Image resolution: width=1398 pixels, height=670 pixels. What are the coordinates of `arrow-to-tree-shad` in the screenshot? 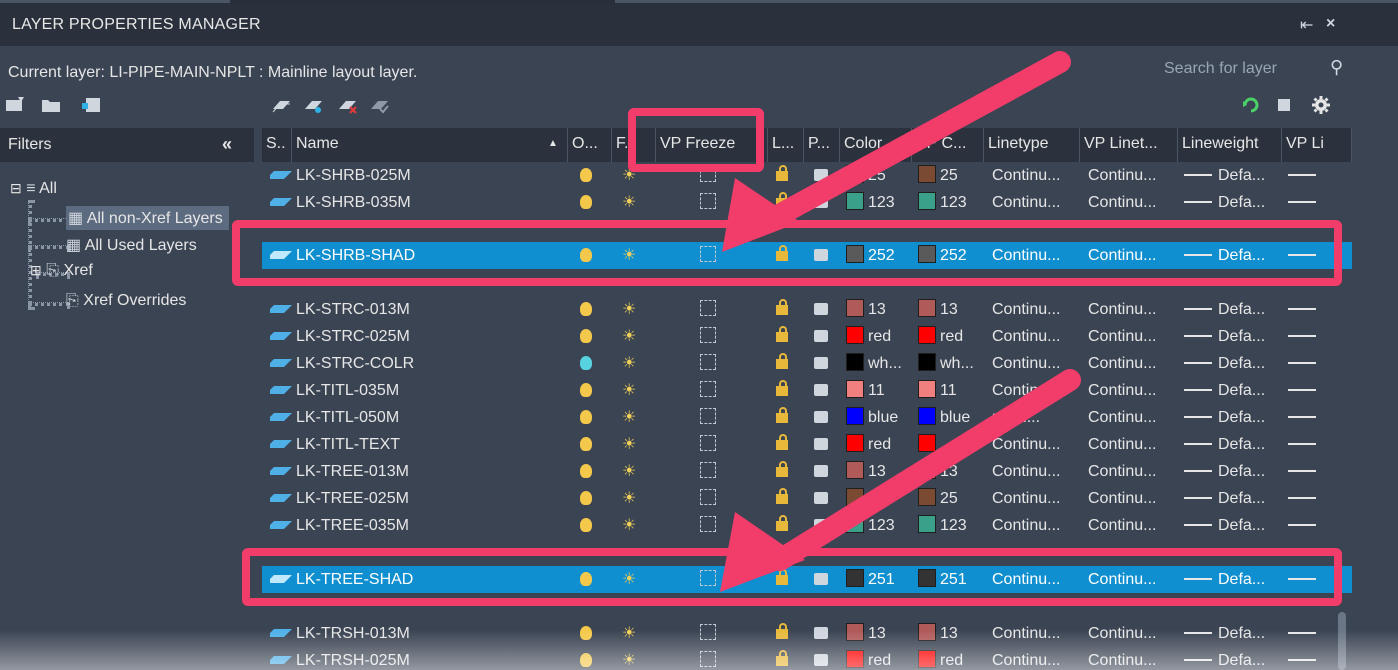 It's located at (900, 480).